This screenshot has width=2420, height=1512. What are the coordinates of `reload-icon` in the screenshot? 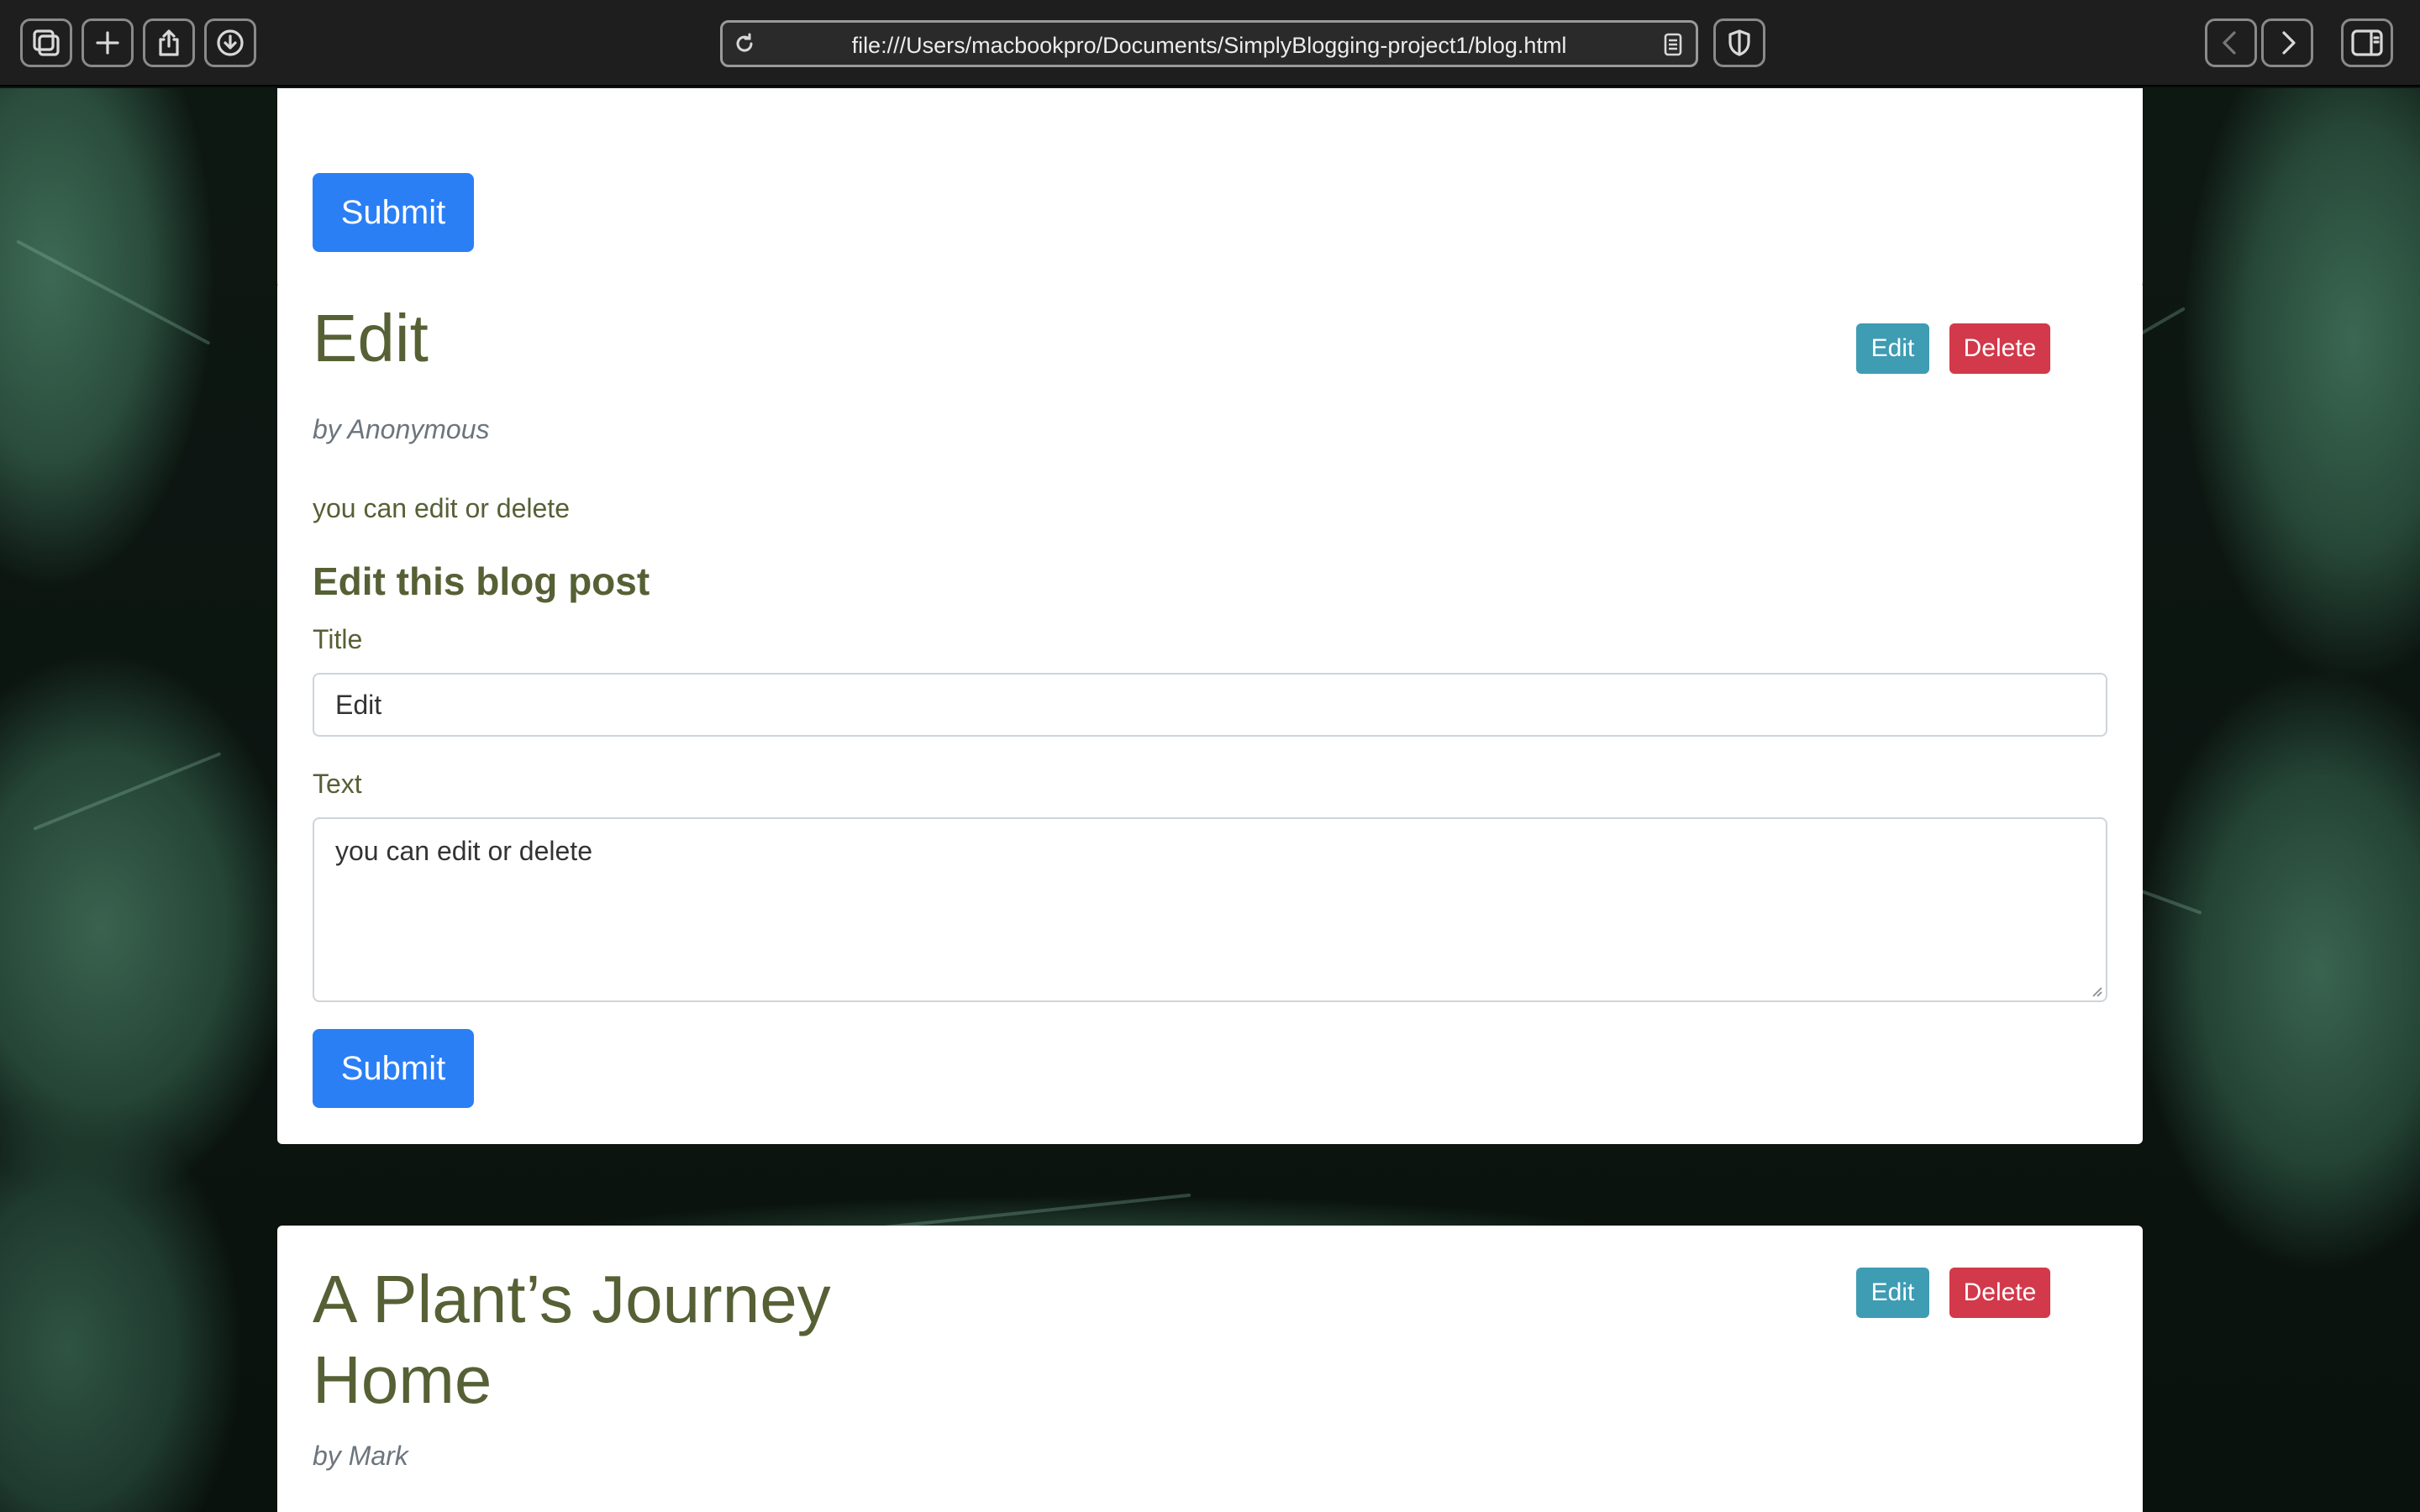 It's located at (744, 43).